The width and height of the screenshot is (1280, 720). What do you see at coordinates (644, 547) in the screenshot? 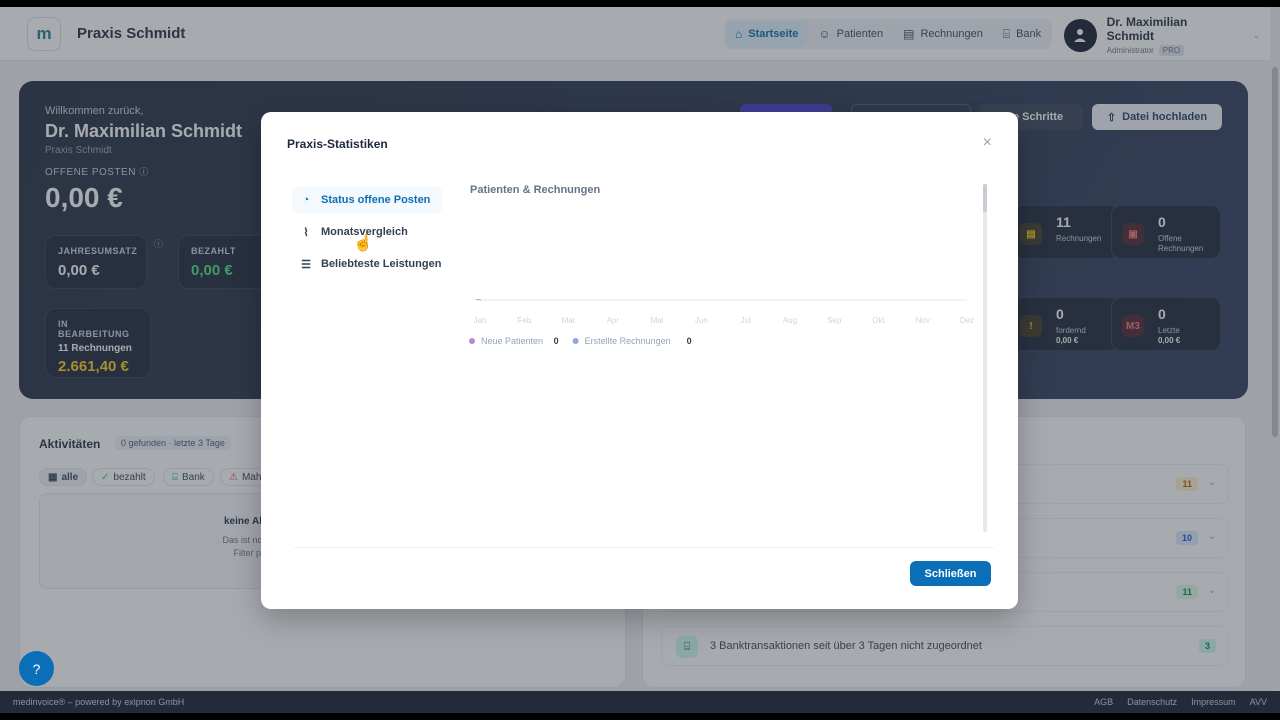
I see `modal-divider` at bounding box center [644, 547].